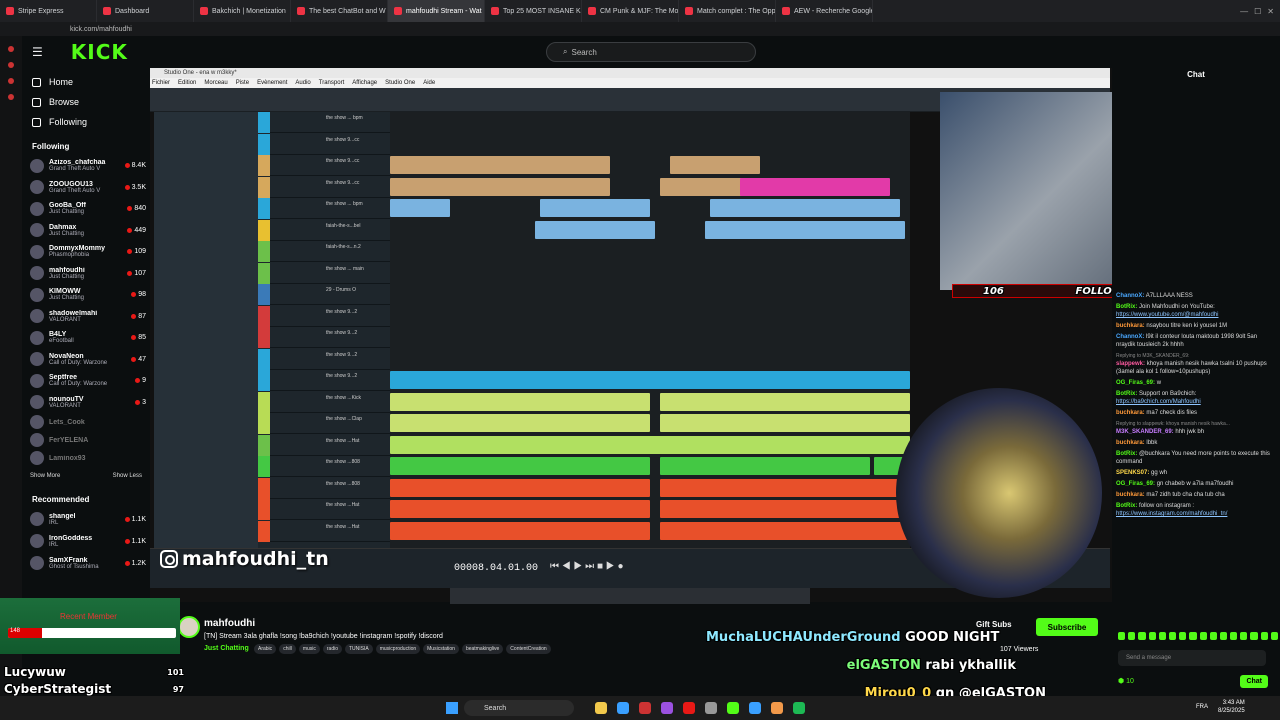 Image resolution: width=1280 pixels, height=720 pixels. Describe the element at coordinates (242, 83) in the screenshot. I see `daw-menu-item: Piste` at that location.